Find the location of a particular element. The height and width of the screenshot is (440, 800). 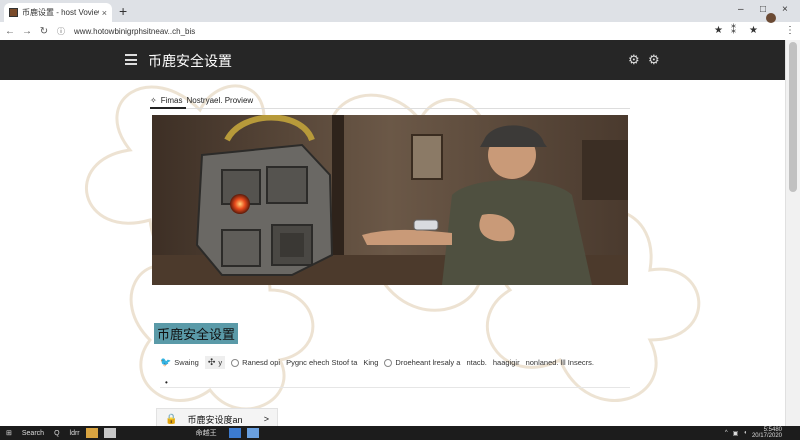

filter-item: nonlaned. lll Insecrs. is located at coordinates (560, 362).